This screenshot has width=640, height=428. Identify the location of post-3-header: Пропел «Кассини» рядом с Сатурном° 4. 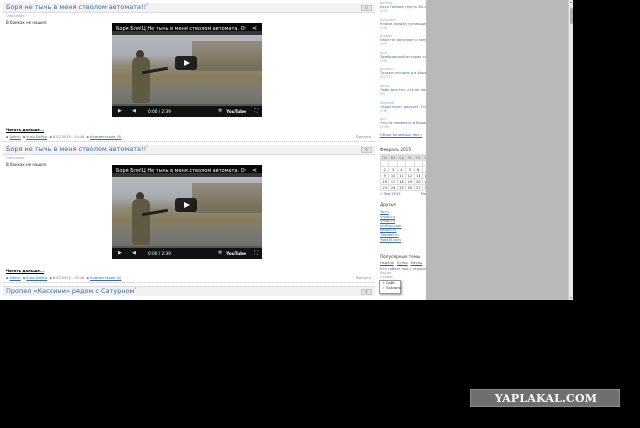
(189, 291).